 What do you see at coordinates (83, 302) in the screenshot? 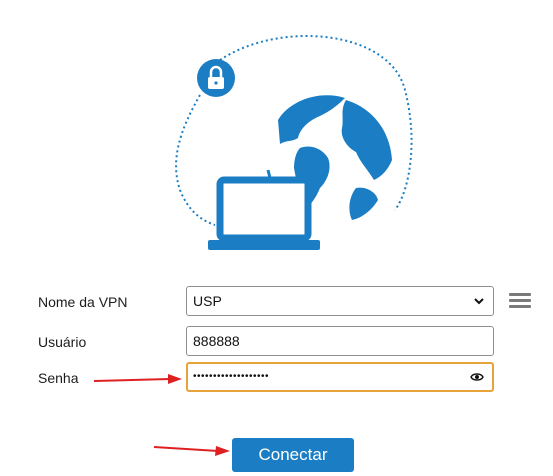
I see `vpn-name-label: Nome da VPN` at bounding box center [83, 302].